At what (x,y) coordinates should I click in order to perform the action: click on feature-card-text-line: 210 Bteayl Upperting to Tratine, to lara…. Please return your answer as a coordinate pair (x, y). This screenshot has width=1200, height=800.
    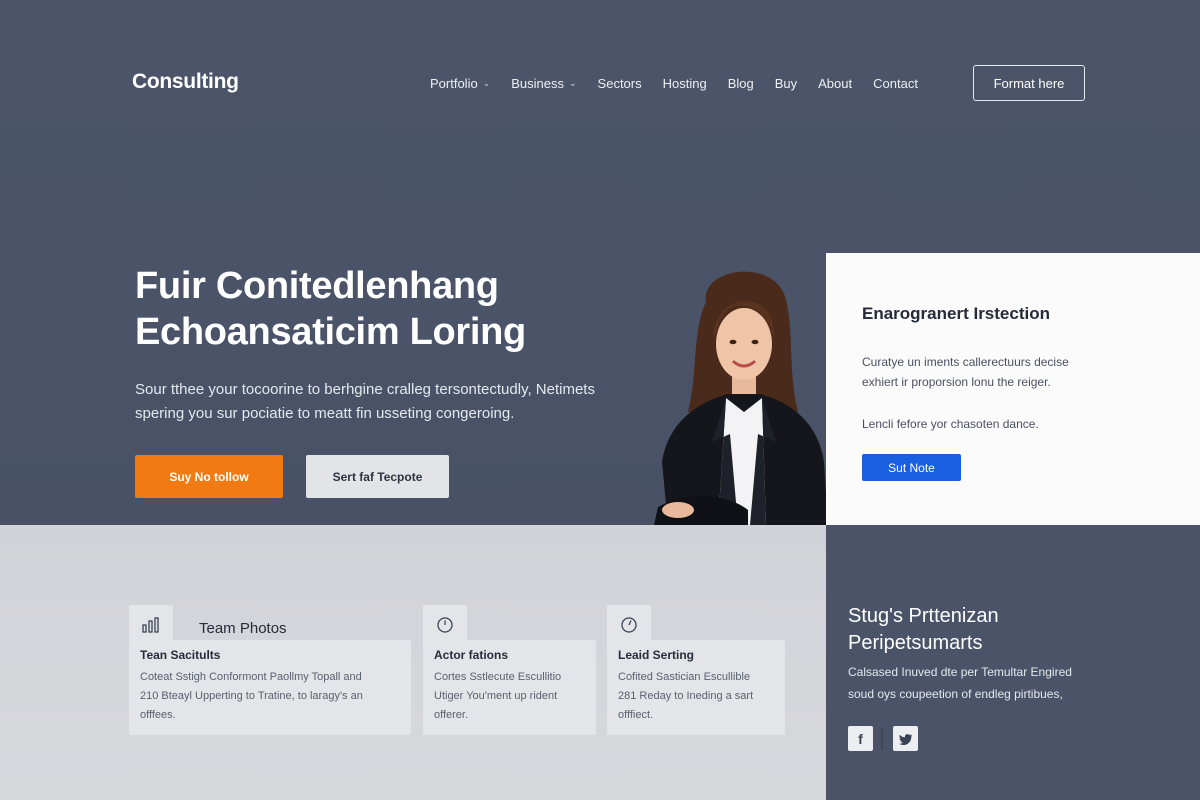
    Looking at the image, I should click on (251, 696).